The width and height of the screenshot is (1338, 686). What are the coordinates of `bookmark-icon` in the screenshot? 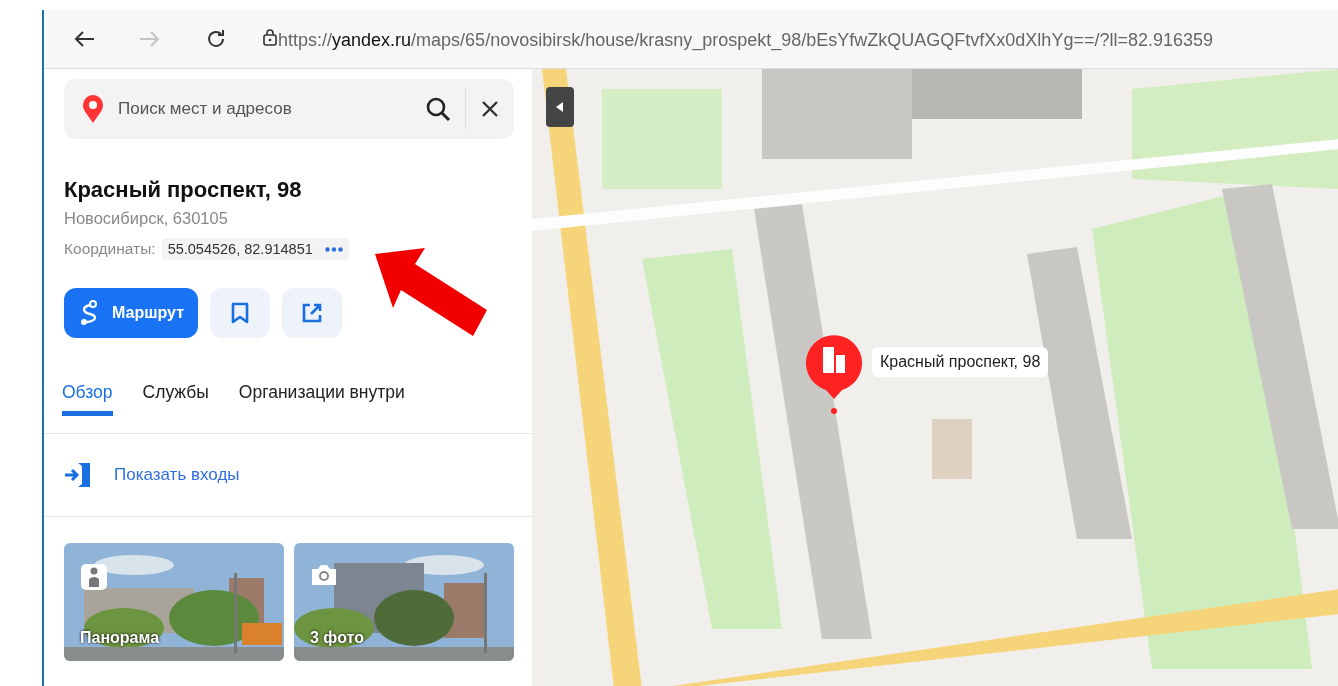 It's located at (240, 313).